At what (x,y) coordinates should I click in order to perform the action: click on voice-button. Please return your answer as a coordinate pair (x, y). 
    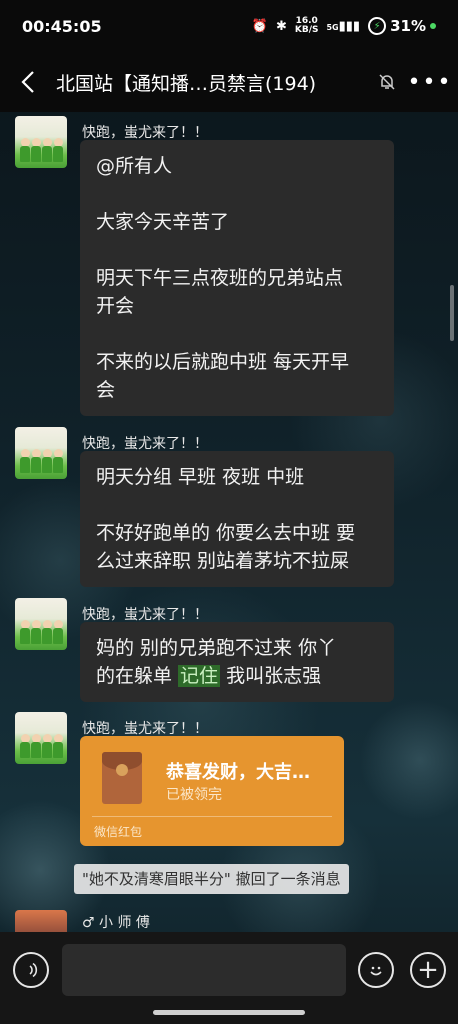
    Looking at the image, I should click on (31, 970).